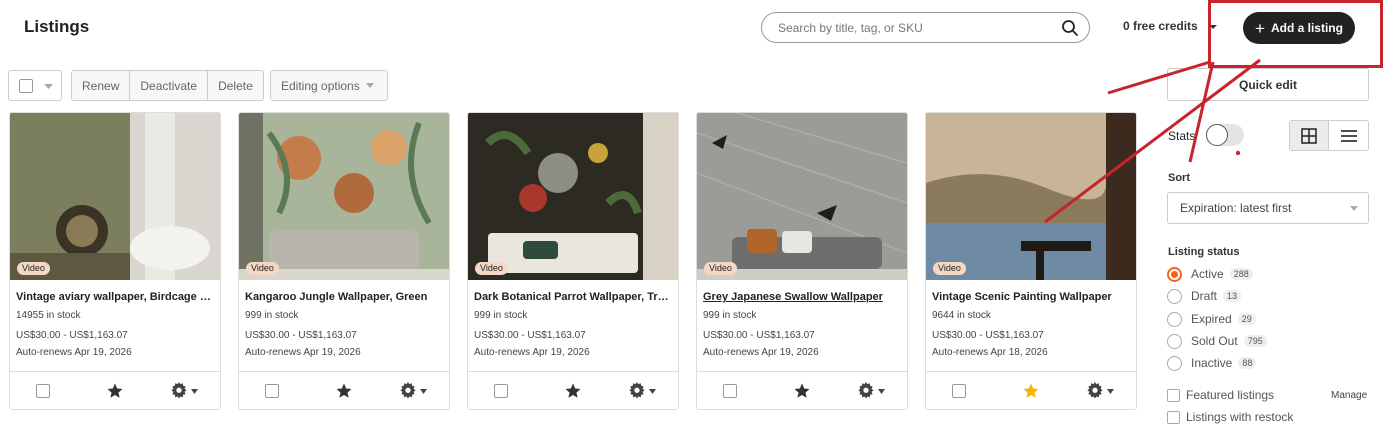 This screenshot has height=424, width=1386. I want to click on featured-listings-filter: Featured listings, so click(1220, 395).